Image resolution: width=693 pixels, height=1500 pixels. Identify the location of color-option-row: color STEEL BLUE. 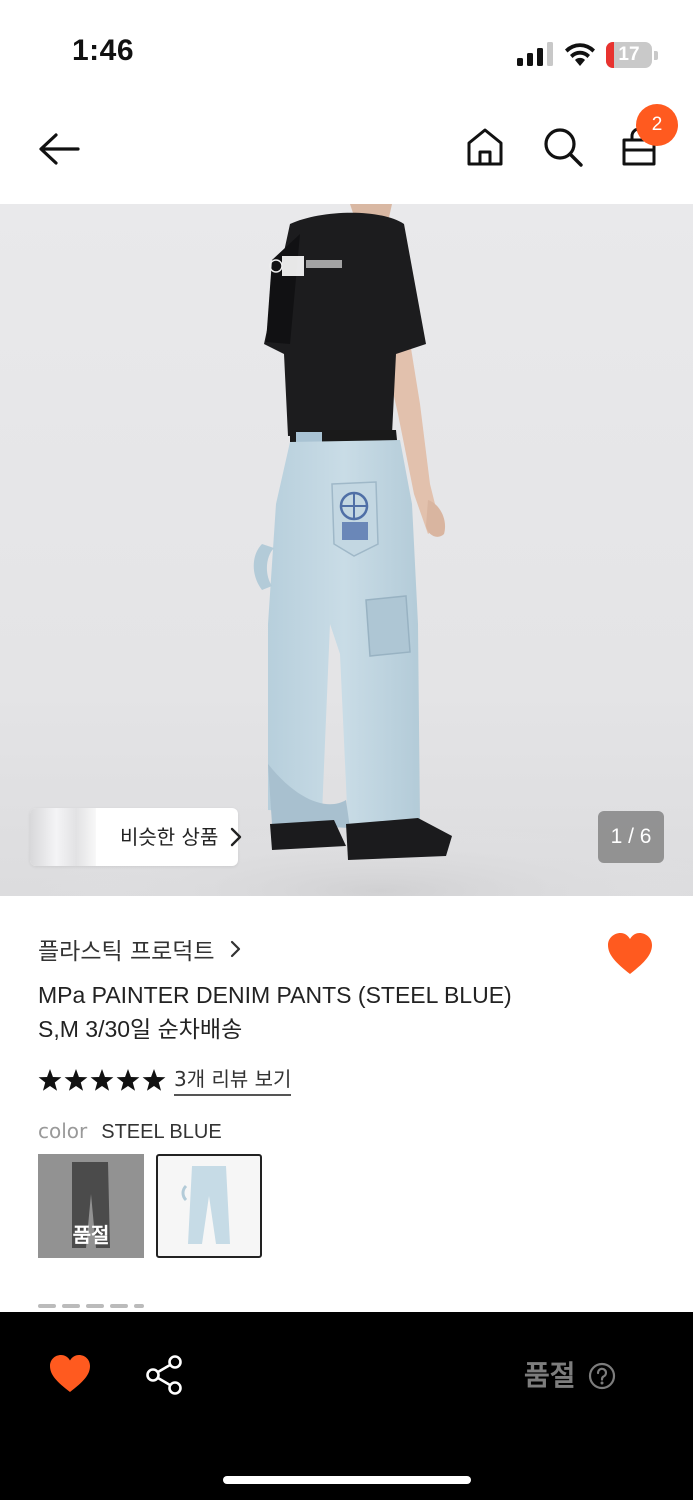
(130, 1131).